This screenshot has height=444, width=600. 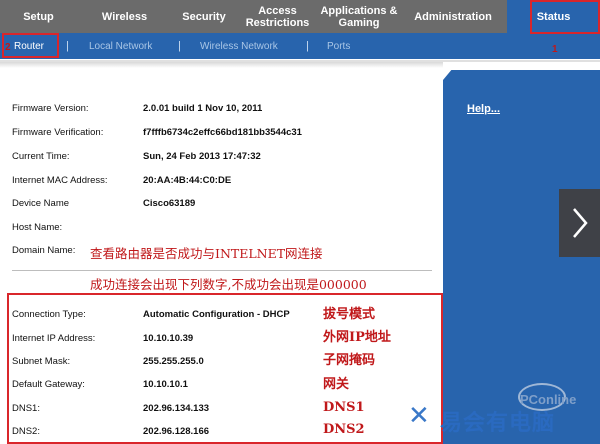 What do you see at coordinates (221, 65) in the screenshot?
I see `header-shadow` at bounding box center [221, 65].